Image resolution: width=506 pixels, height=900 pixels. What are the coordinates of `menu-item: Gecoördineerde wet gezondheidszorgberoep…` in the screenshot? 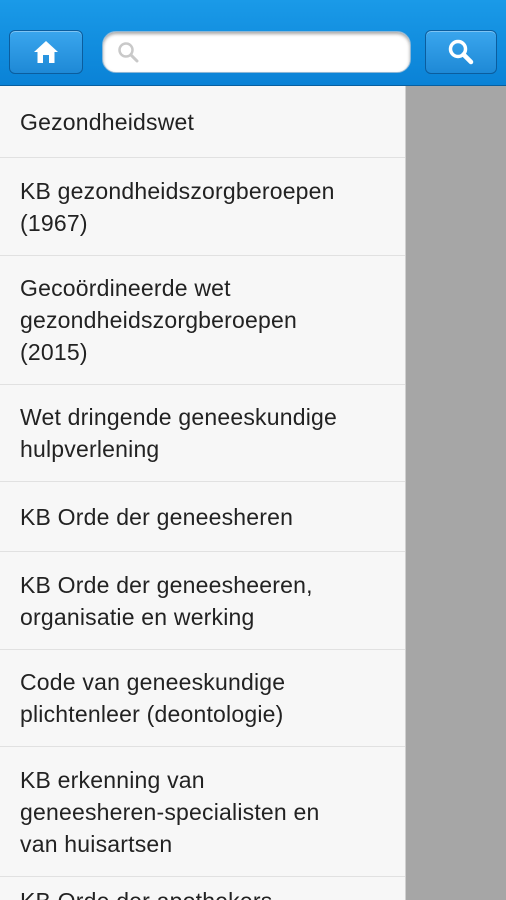 It's located at (202, 320).